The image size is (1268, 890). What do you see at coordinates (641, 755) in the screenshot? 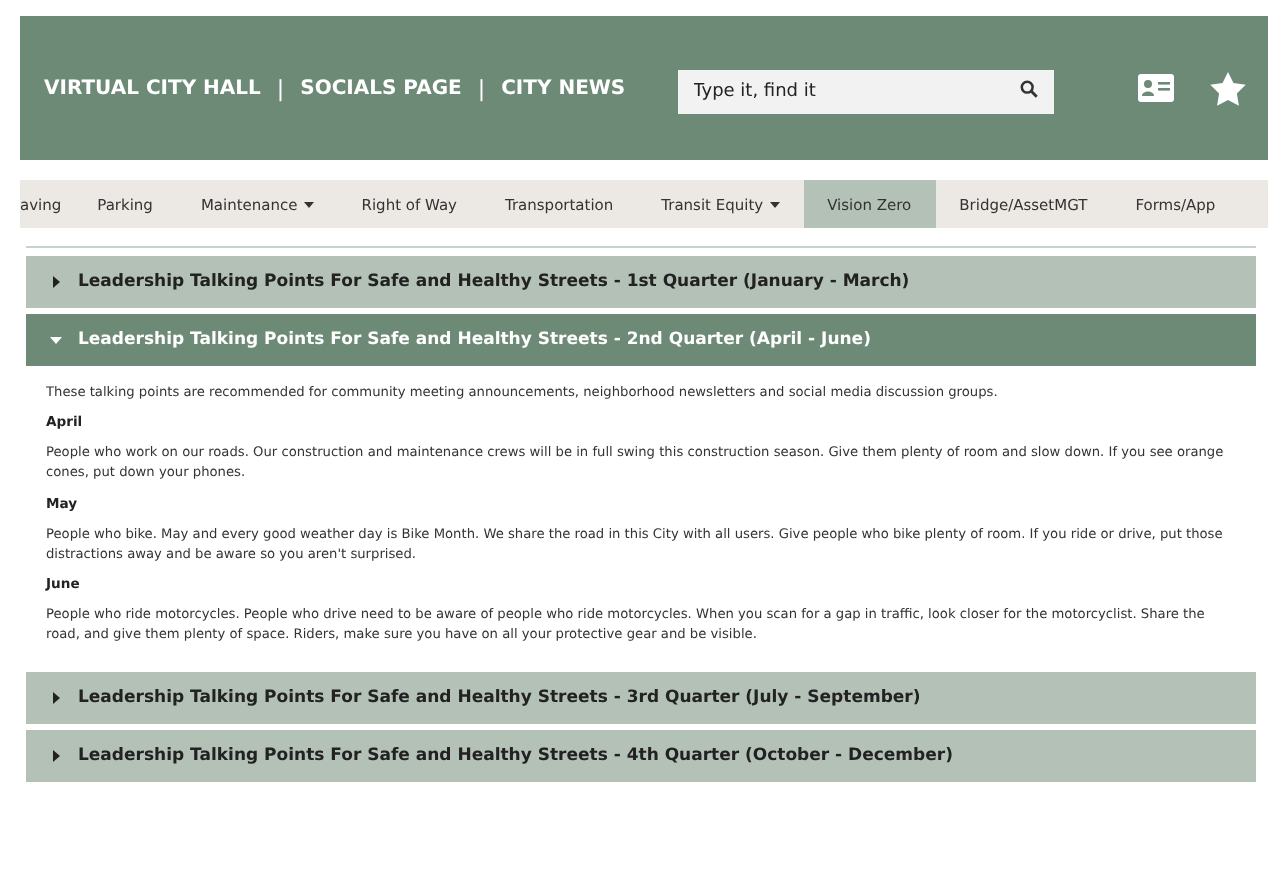
I see `accordion-header: Leadership Talking Points For Safe and Healthy Streets - 4th Quarter (October - December)` at bounding box center [641, 755].